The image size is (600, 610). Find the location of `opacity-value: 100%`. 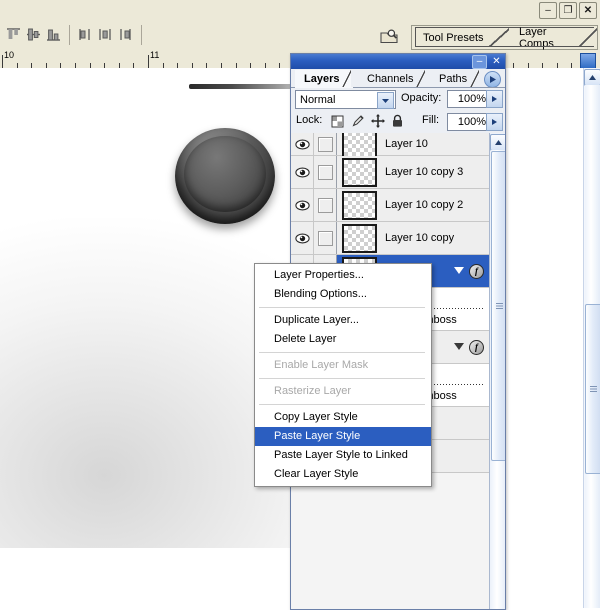

opacity-value: 100% is located at coordinates (471, 99).